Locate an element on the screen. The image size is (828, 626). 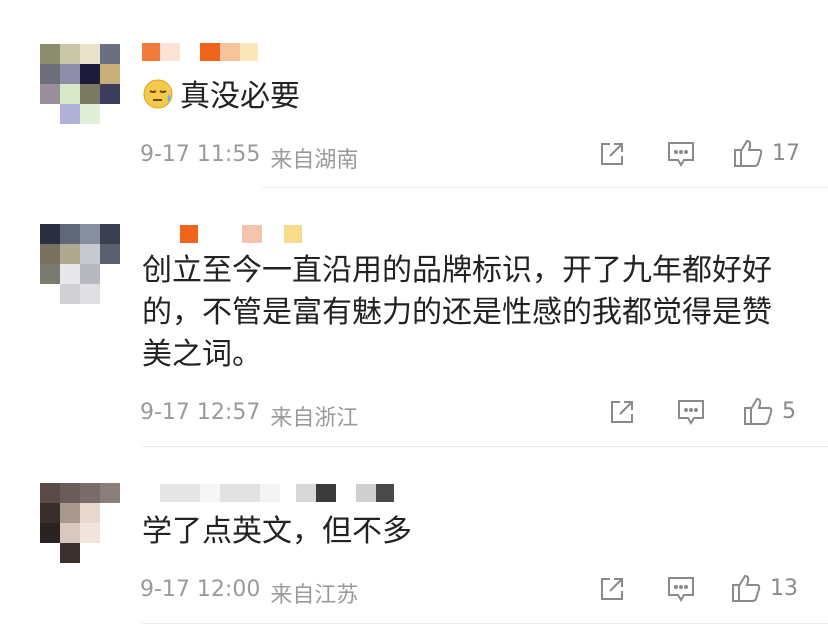
comment-date: 9-17 11:55 is located at coordinates (200, 154).